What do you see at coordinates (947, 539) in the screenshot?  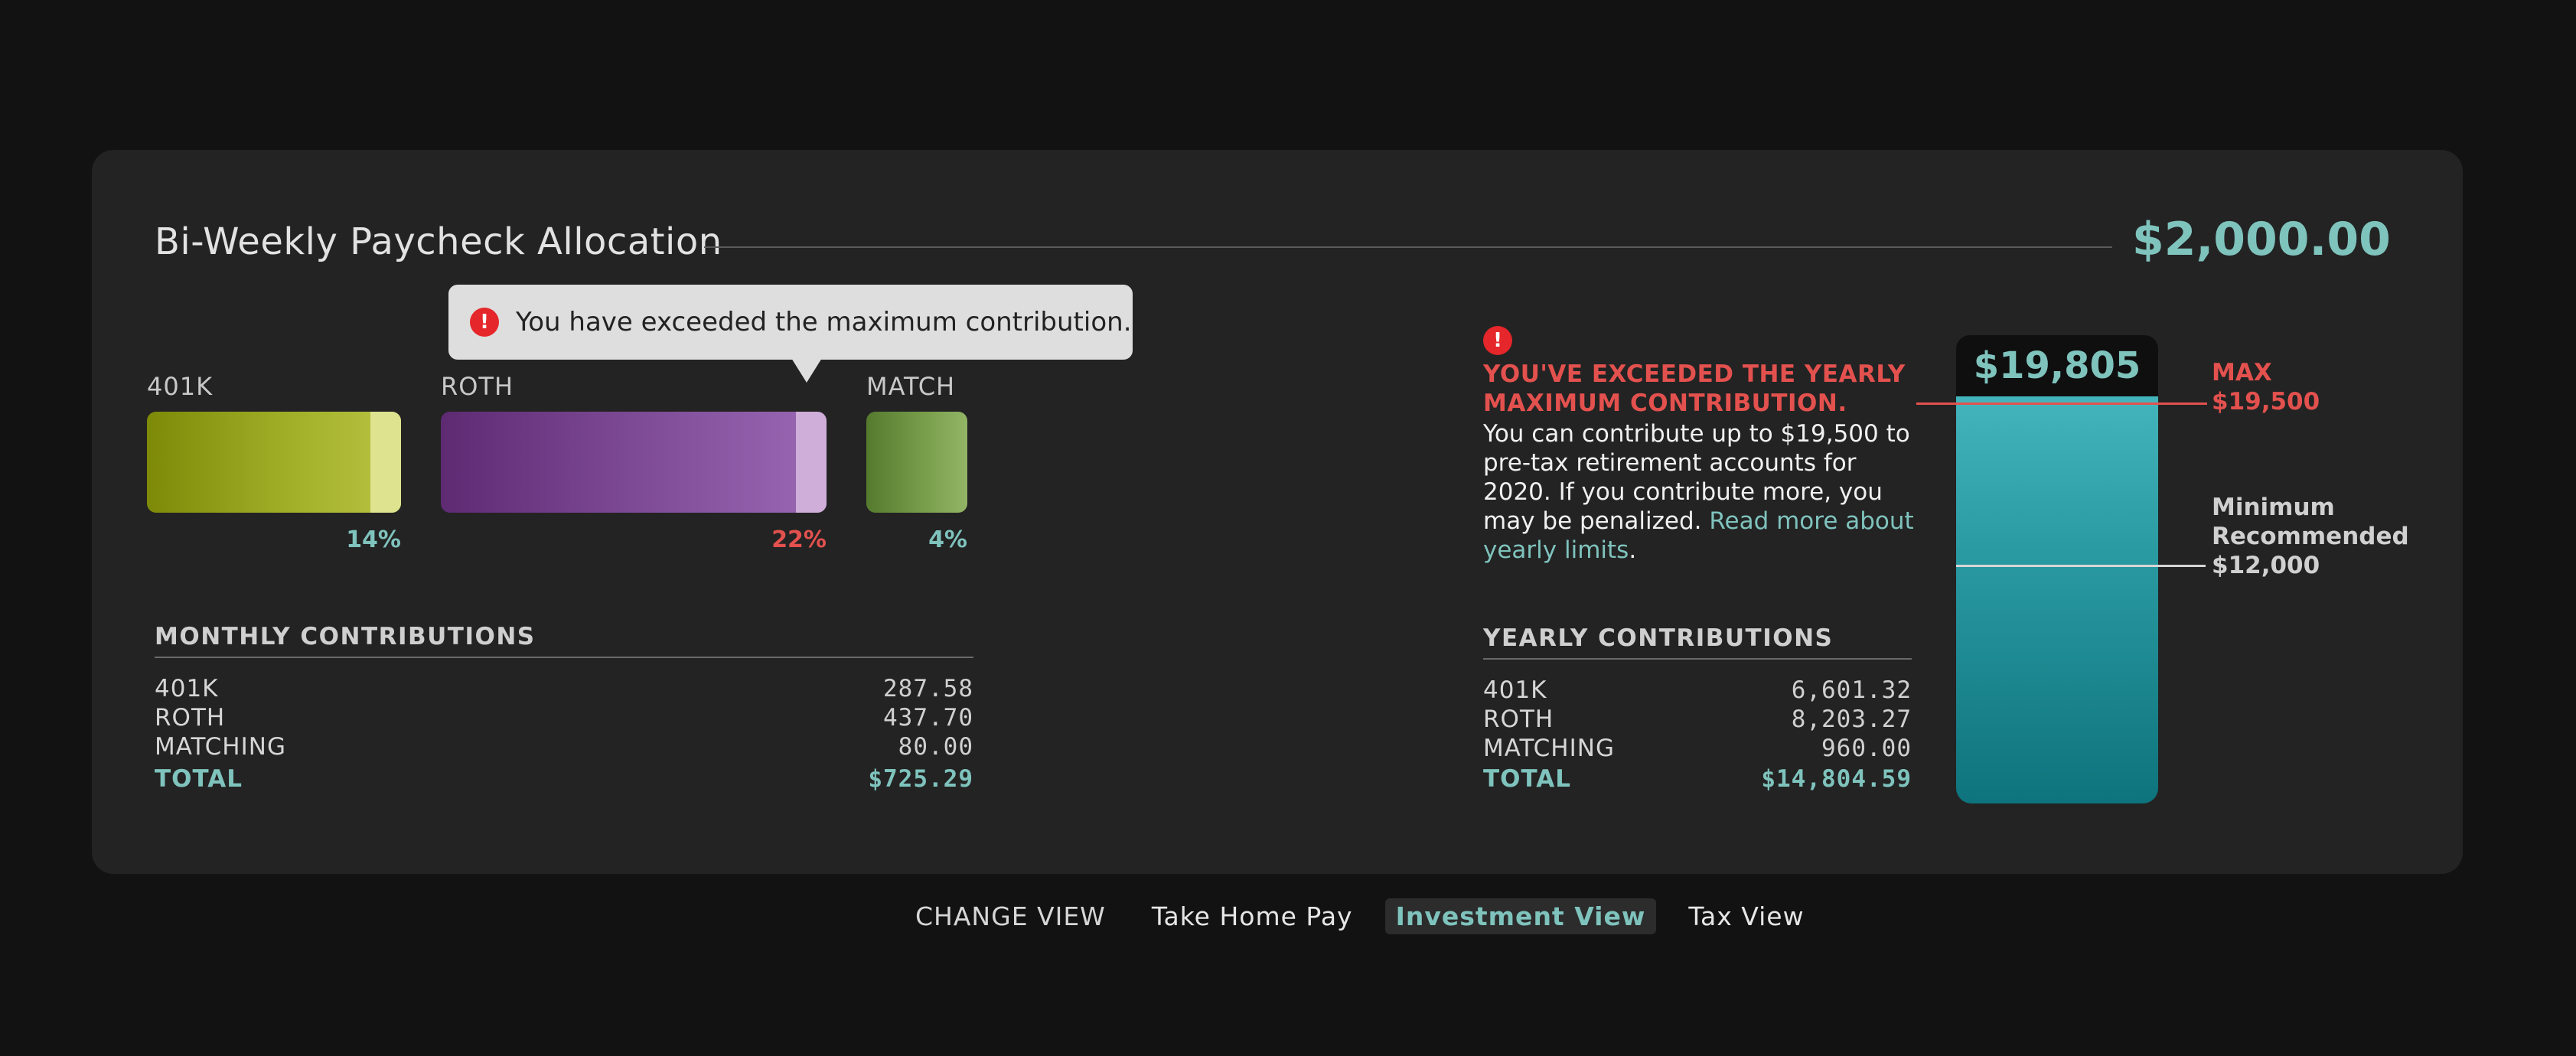 I see `percent-match: 4%` at bounding box center [947, 539].